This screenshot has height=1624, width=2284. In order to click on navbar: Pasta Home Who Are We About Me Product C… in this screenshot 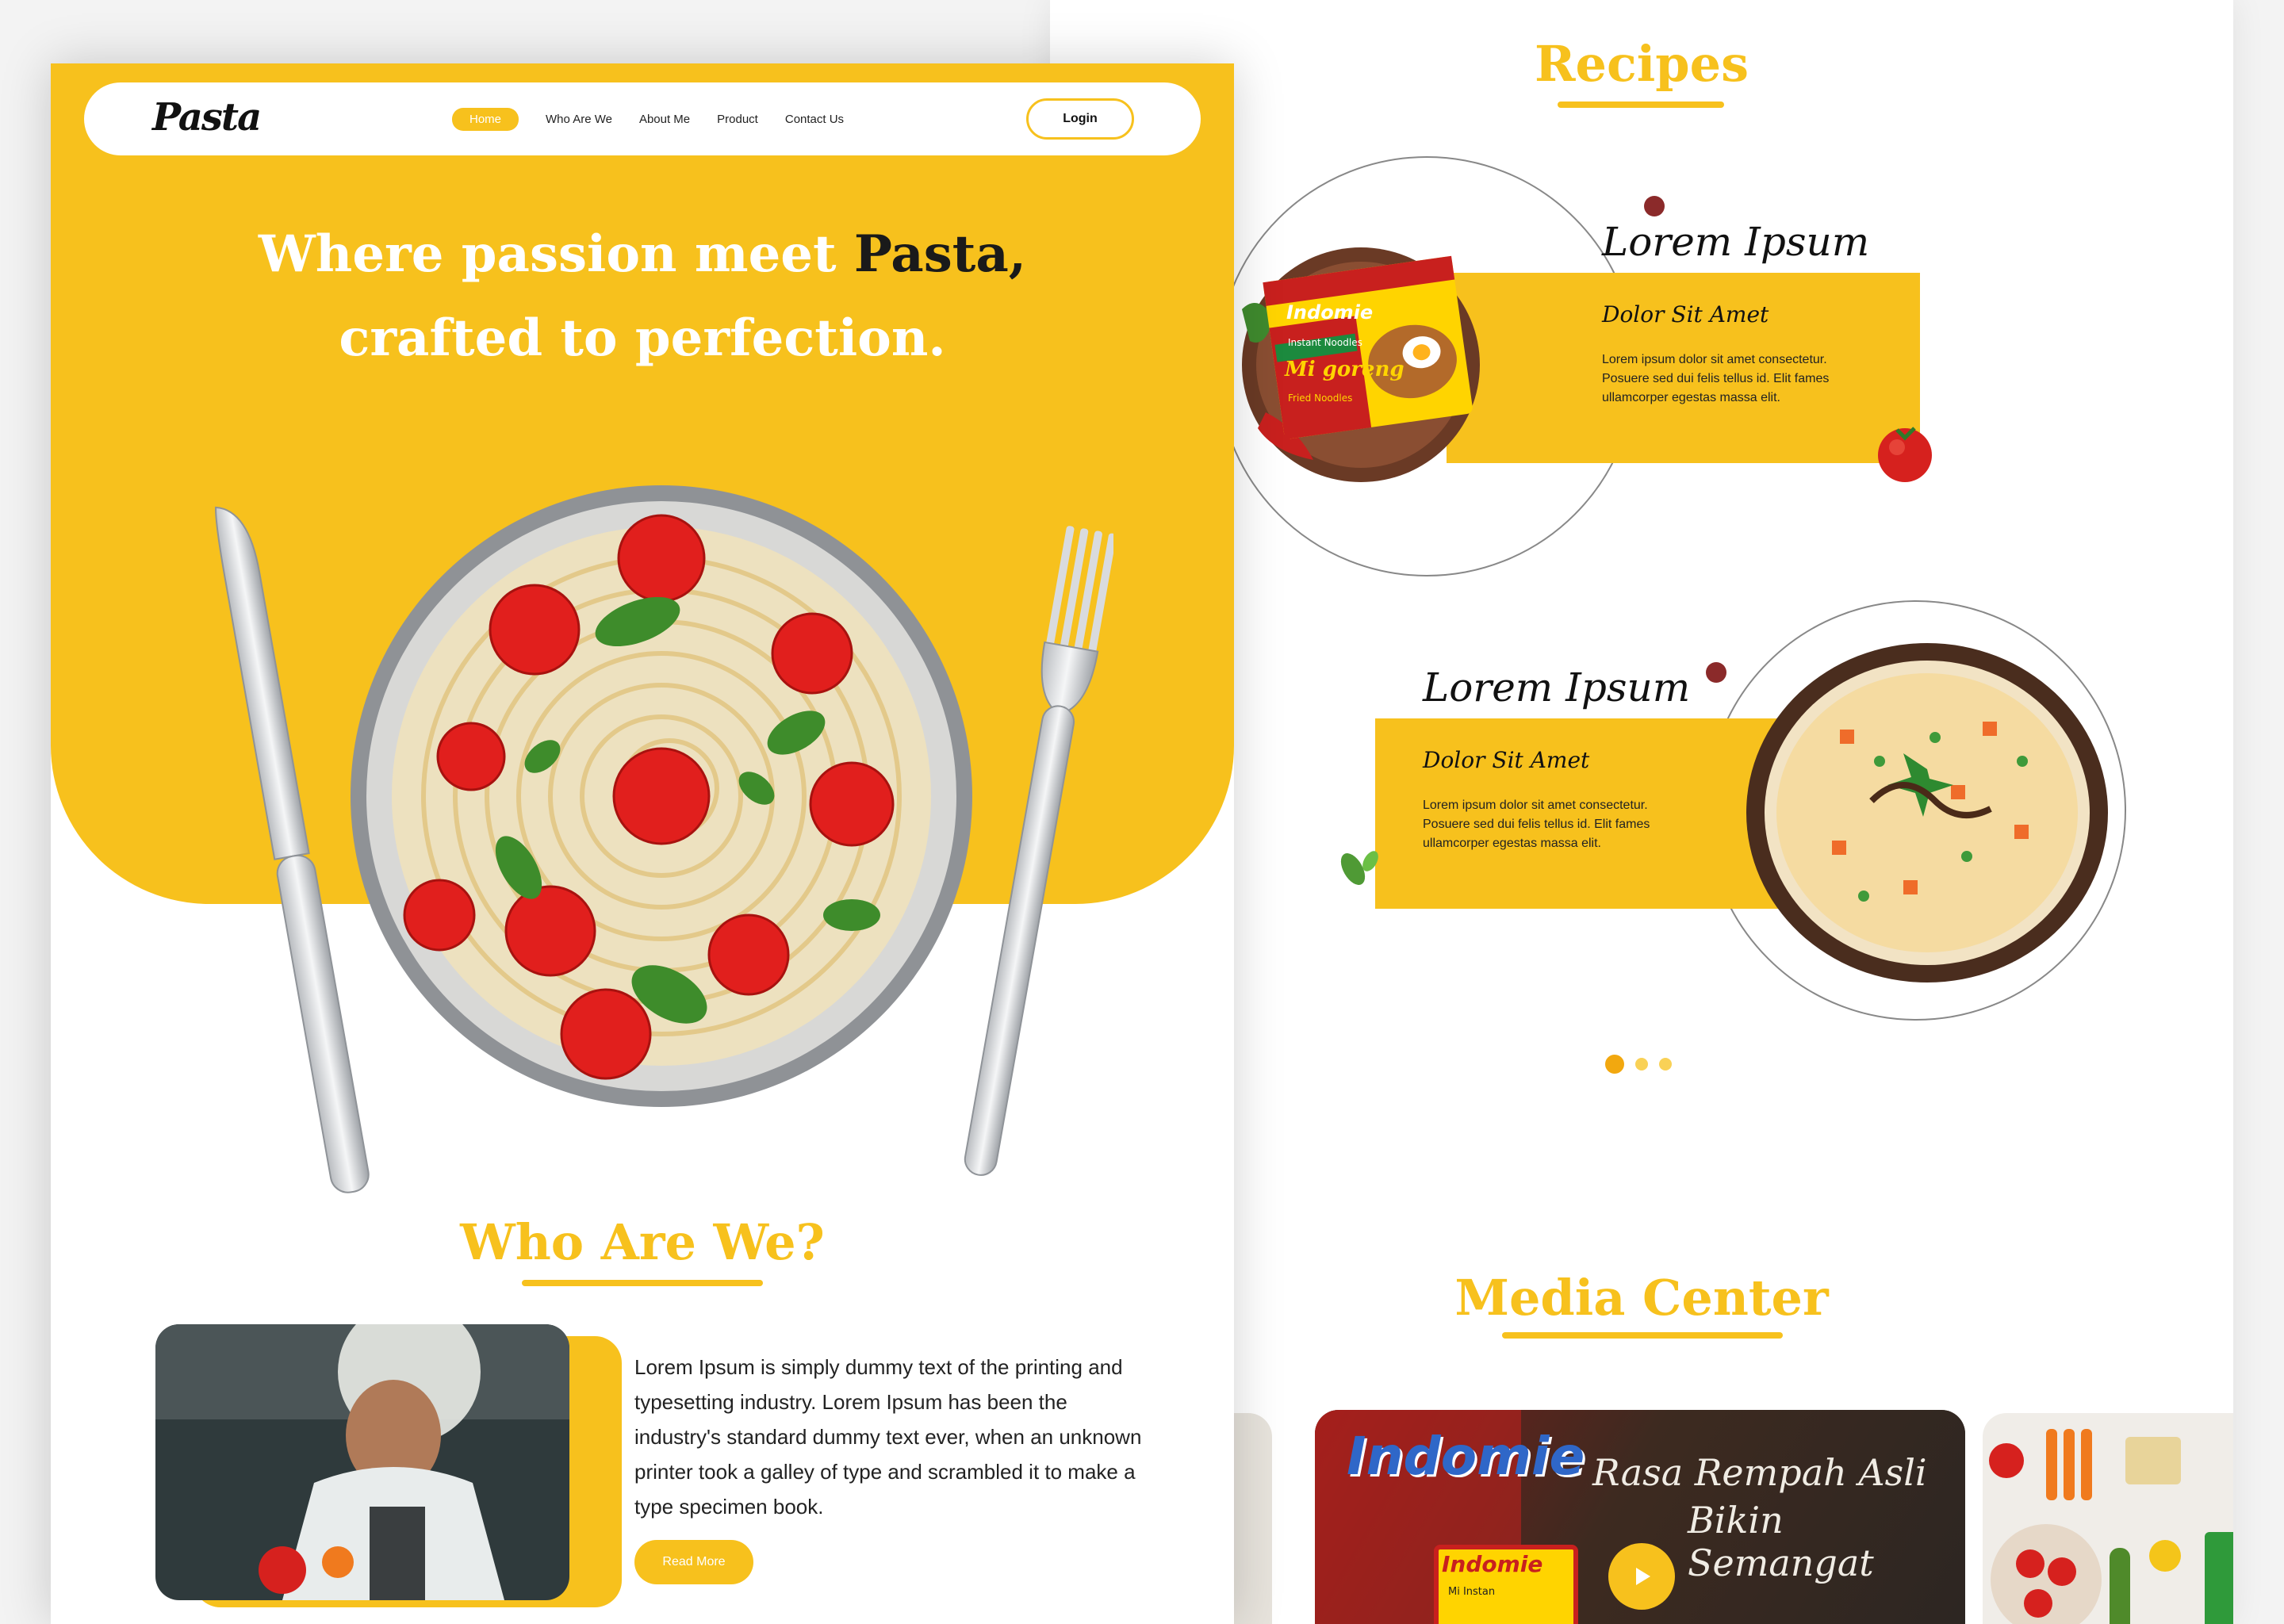, I will do `click(642, 118)`.